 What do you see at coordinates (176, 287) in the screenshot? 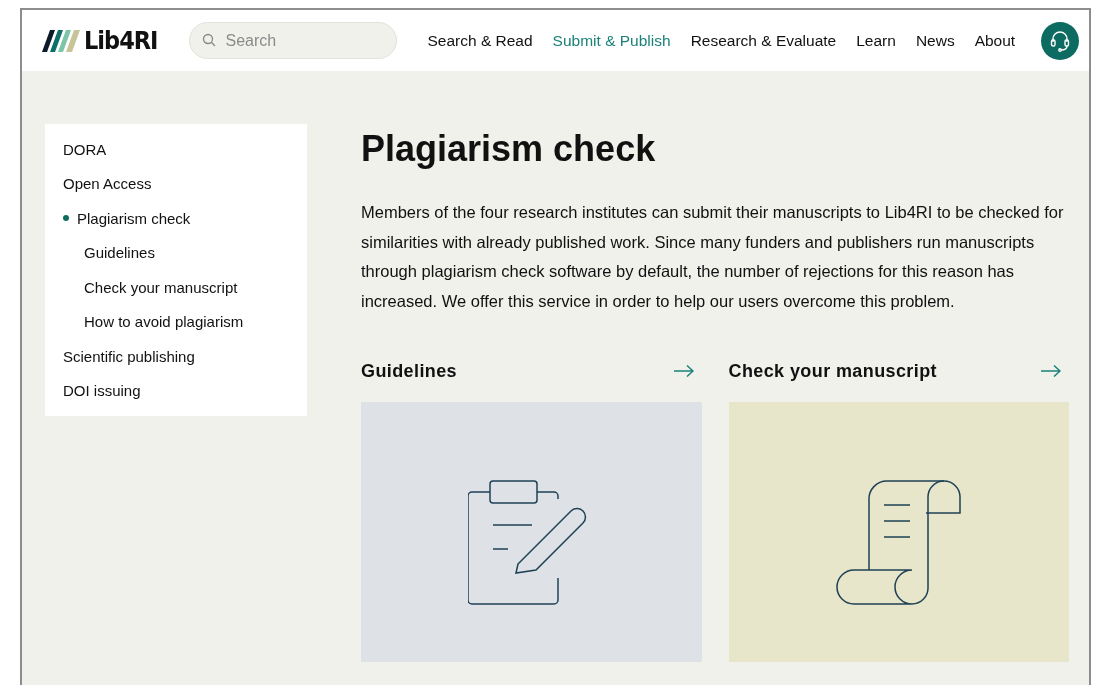
I see `sidebar-link: Check your manuscript` at bounding box center [176, 287].